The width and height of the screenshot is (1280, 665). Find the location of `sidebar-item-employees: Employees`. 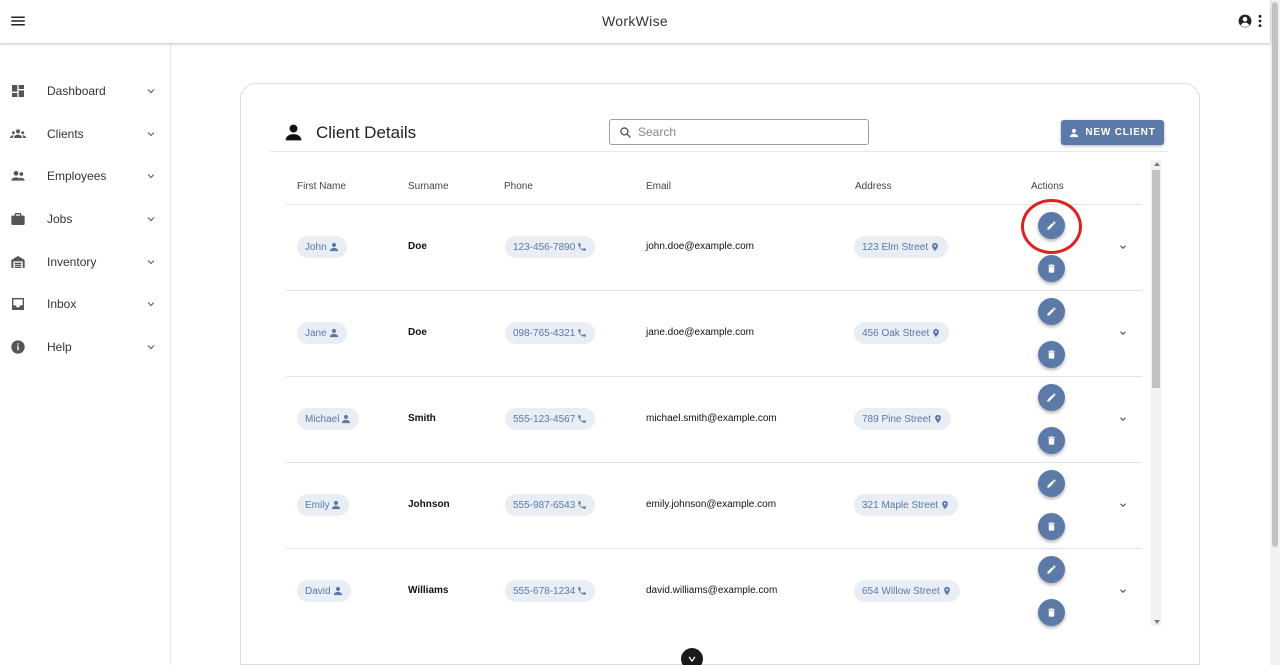

sidebar-item-employees: Employees is located at coordinates (85, 176).